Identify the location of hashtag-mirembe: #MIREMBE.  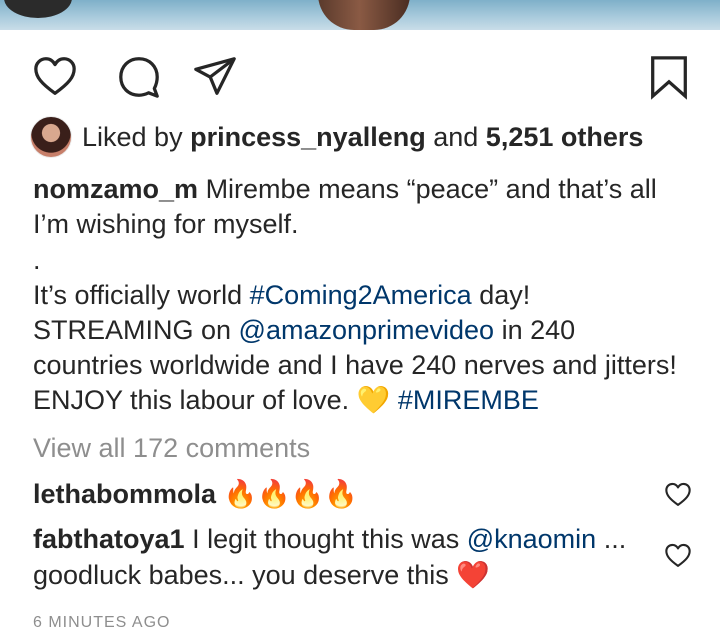
(468, 400).